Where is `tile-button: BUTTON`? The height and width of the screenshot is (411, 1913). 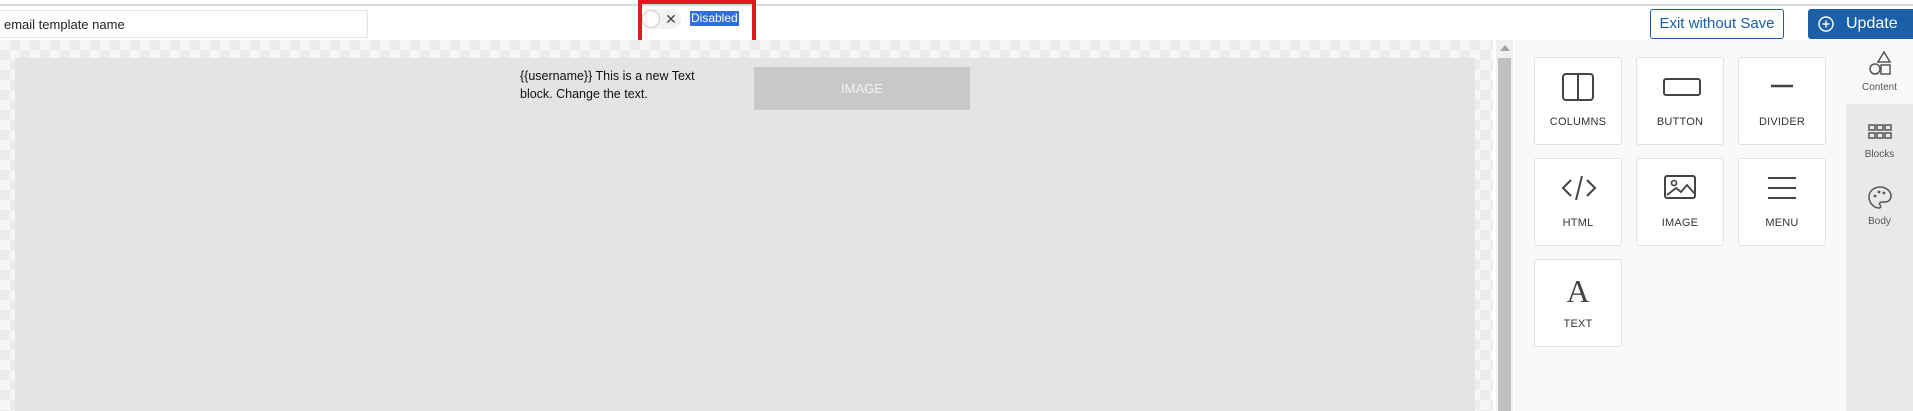 tile-button: BUTTON is located at coordinates (1680, 101).